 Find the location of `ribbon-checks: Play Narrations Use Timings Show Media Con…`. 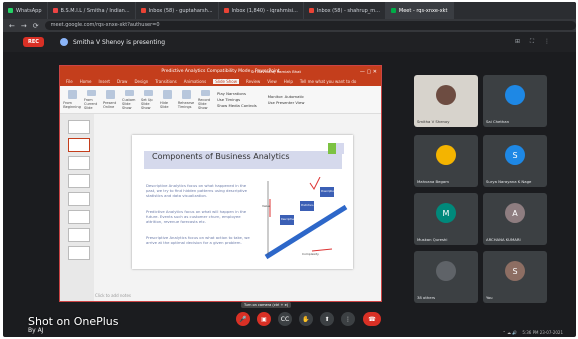

ribbon-checks: Play Narrations Use Timings Show Media Con… is located at coordinates (237, 100).